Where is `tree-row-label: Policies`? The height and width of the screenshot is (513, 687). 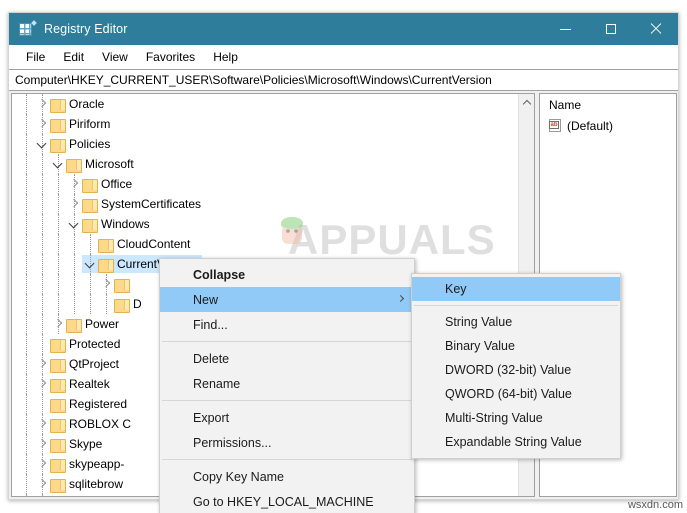 tree-row-label: Policies is located at coordinates (90, 144).